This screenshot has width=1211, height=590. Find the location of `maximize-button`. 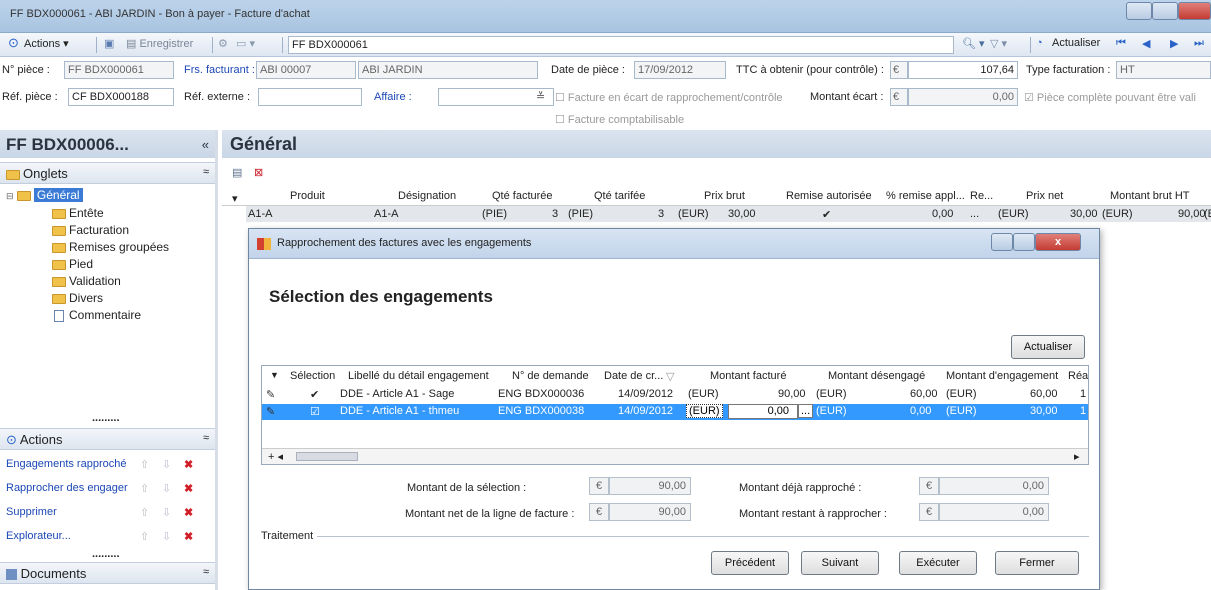

maximize-button is located at coordinates (1165, 11).